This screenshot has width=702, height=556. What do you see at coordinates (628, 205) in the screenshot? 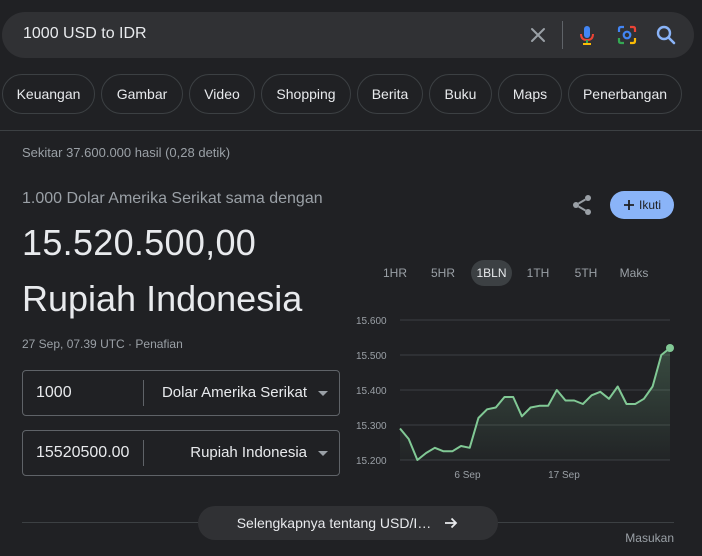
I see `plus-icon` at bounding box center [628, 205].